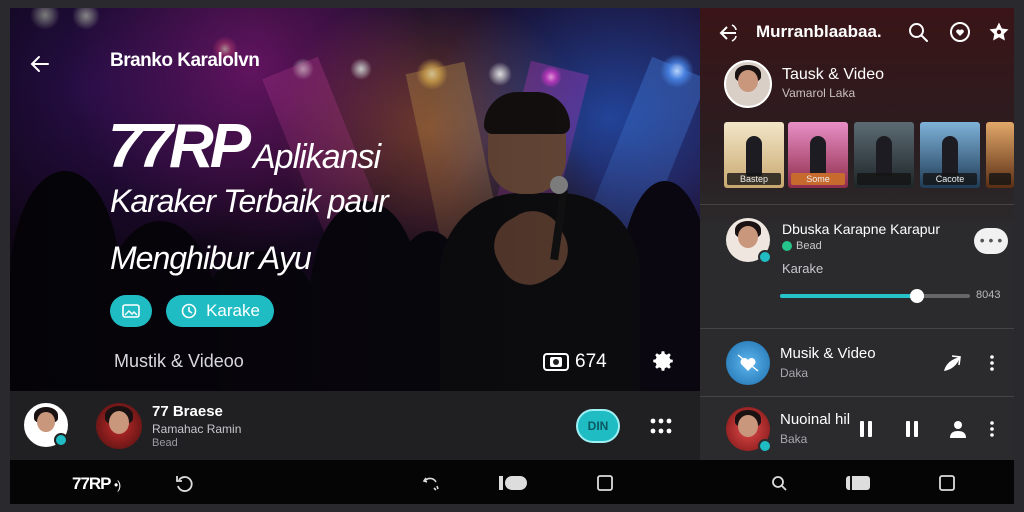 Image resolution: width=1024 pixels, height=512 pixels. I want to click on share-icon, so click(952, 363).